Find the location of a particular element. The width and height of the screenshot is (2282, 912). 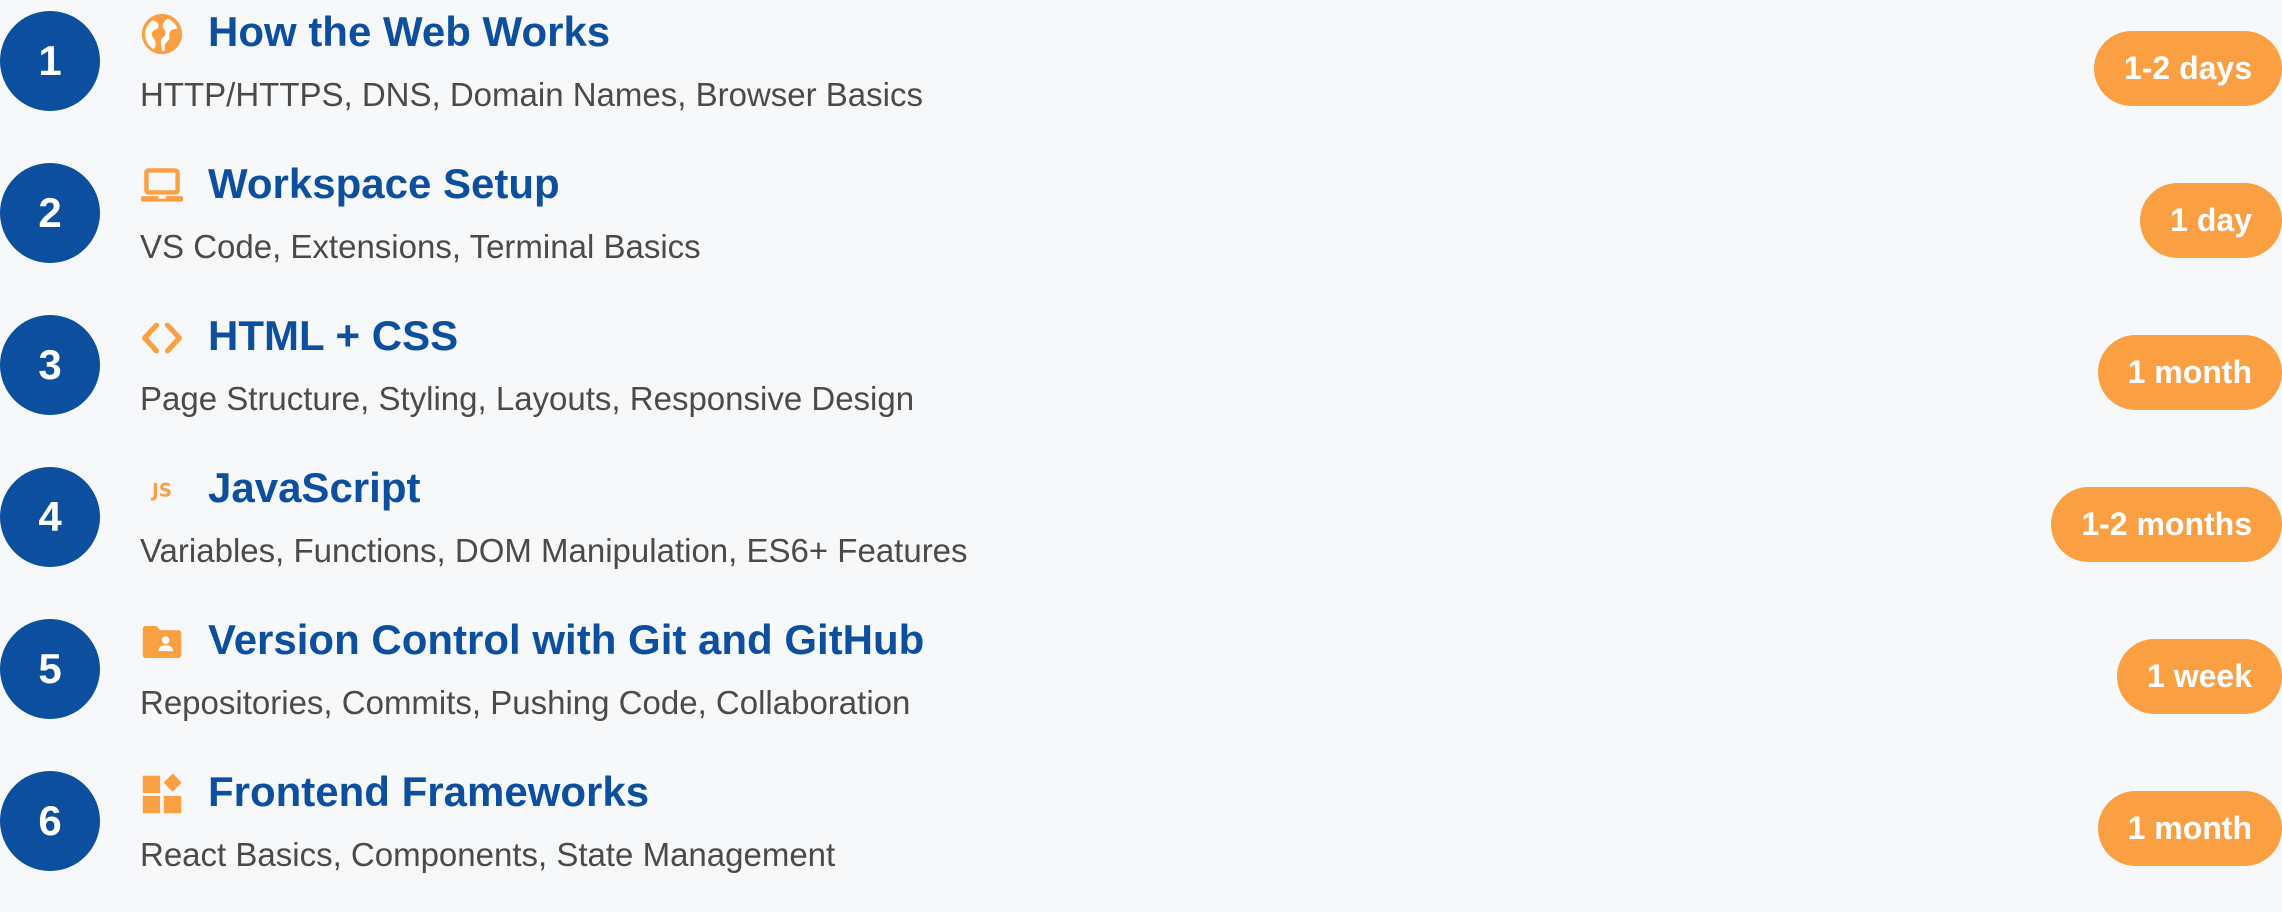

step-title: How the Web Works is located at coordinates (409, 31).